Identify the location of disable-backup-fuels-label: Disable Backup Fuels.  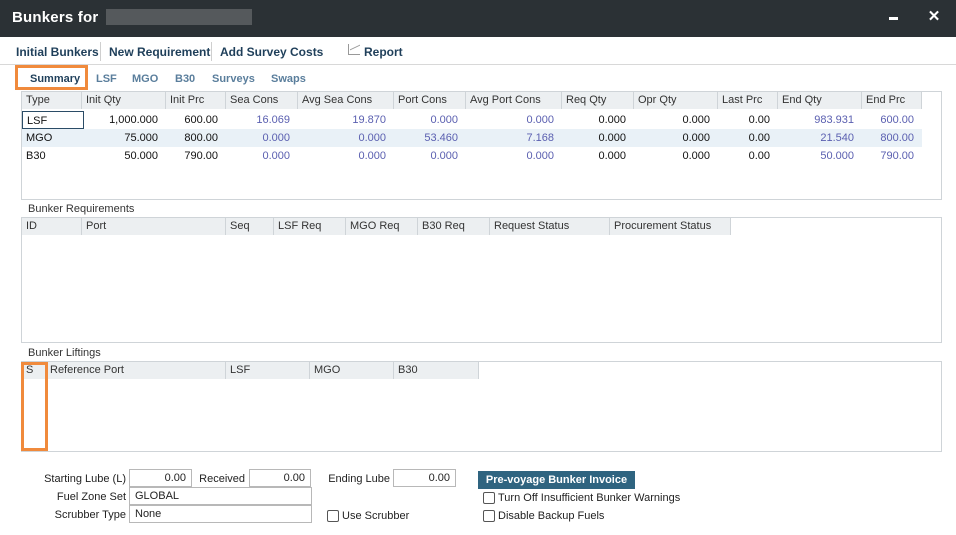
(551, 516).